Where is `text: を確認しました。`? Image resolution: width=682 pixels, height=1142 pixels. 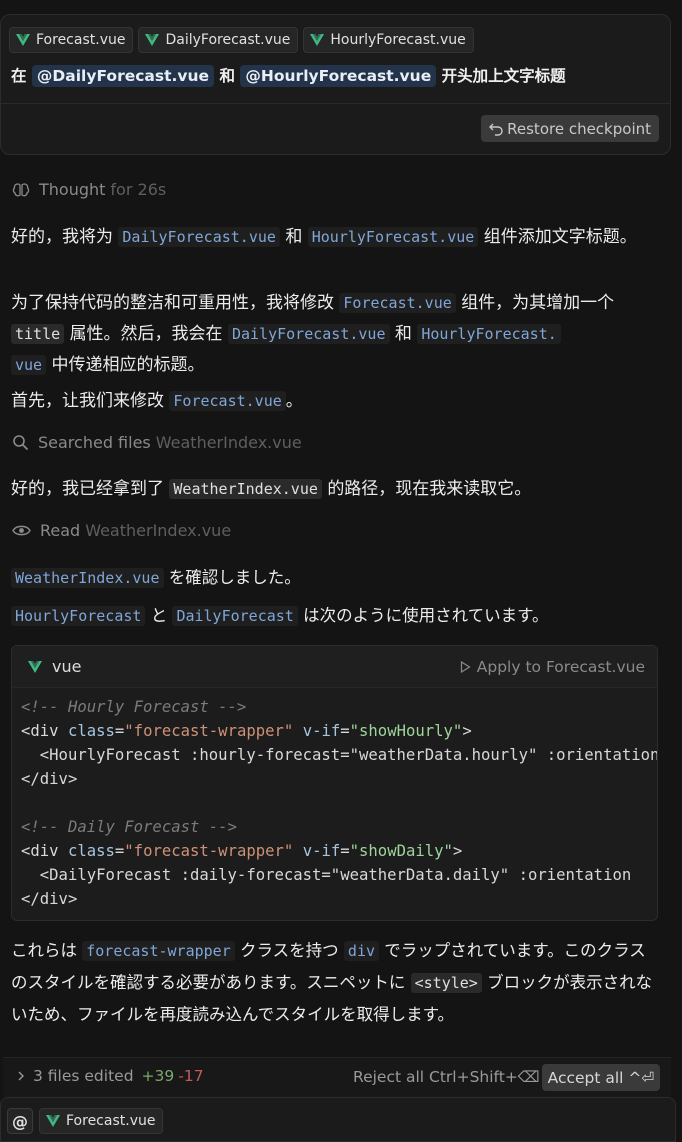 text: を確認しました。 is located at coordinates (234, 577).